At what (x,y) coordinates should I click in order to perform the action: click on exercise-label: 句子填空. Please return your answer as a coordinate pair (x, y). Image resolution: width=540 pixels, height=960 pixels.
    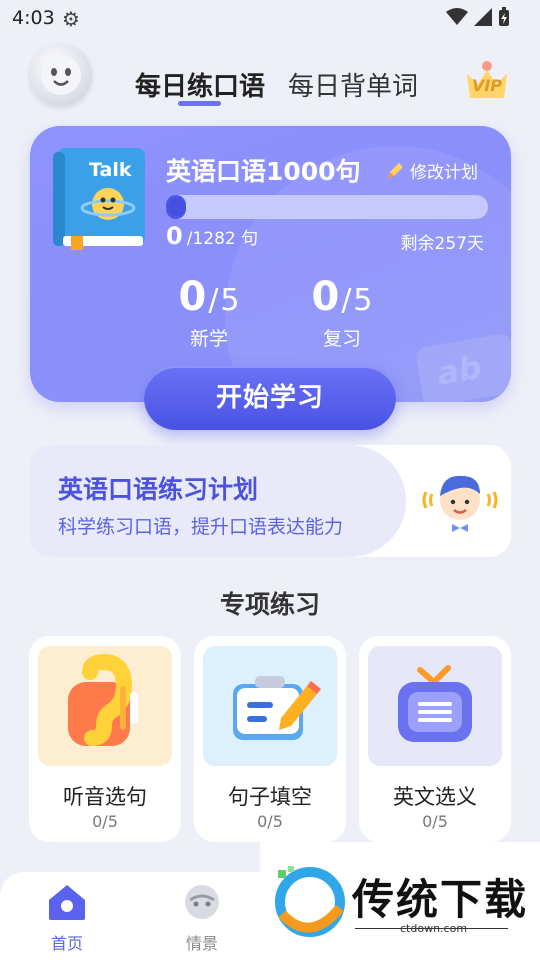
    Looking at the image, I should click on (270, 797).